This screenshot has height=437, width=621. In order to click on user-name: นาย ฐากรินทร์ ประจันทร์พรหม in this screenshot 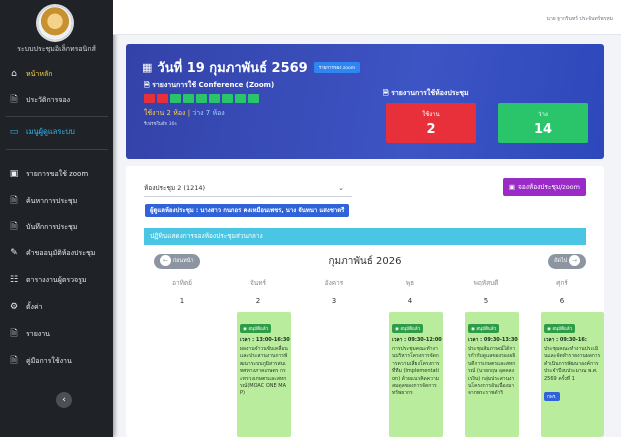, I will do `click(580, 19)`.